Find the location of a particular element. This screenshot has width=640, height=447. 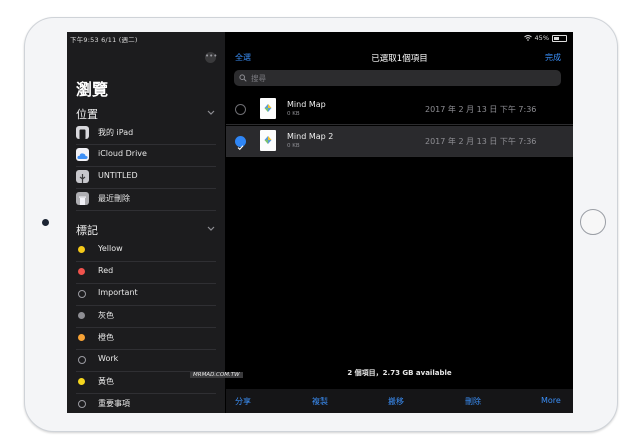

sidebar-item-label: UNTITLED is located at coordinates (118, 175).